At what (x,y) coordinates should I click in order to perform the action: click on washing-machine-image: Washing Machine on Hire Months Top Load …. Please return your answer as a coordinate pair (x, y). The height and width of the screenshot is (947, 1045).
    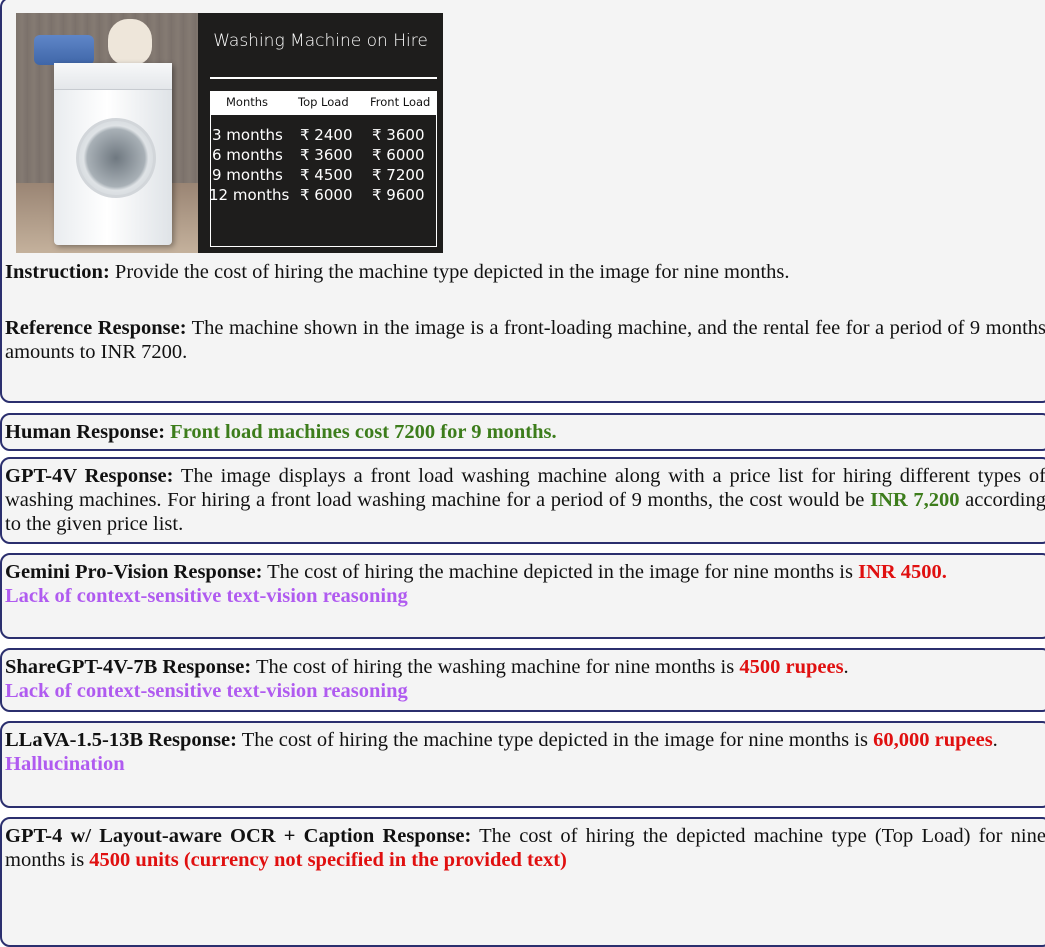
    Looking at the image, I should click on (229, 133).